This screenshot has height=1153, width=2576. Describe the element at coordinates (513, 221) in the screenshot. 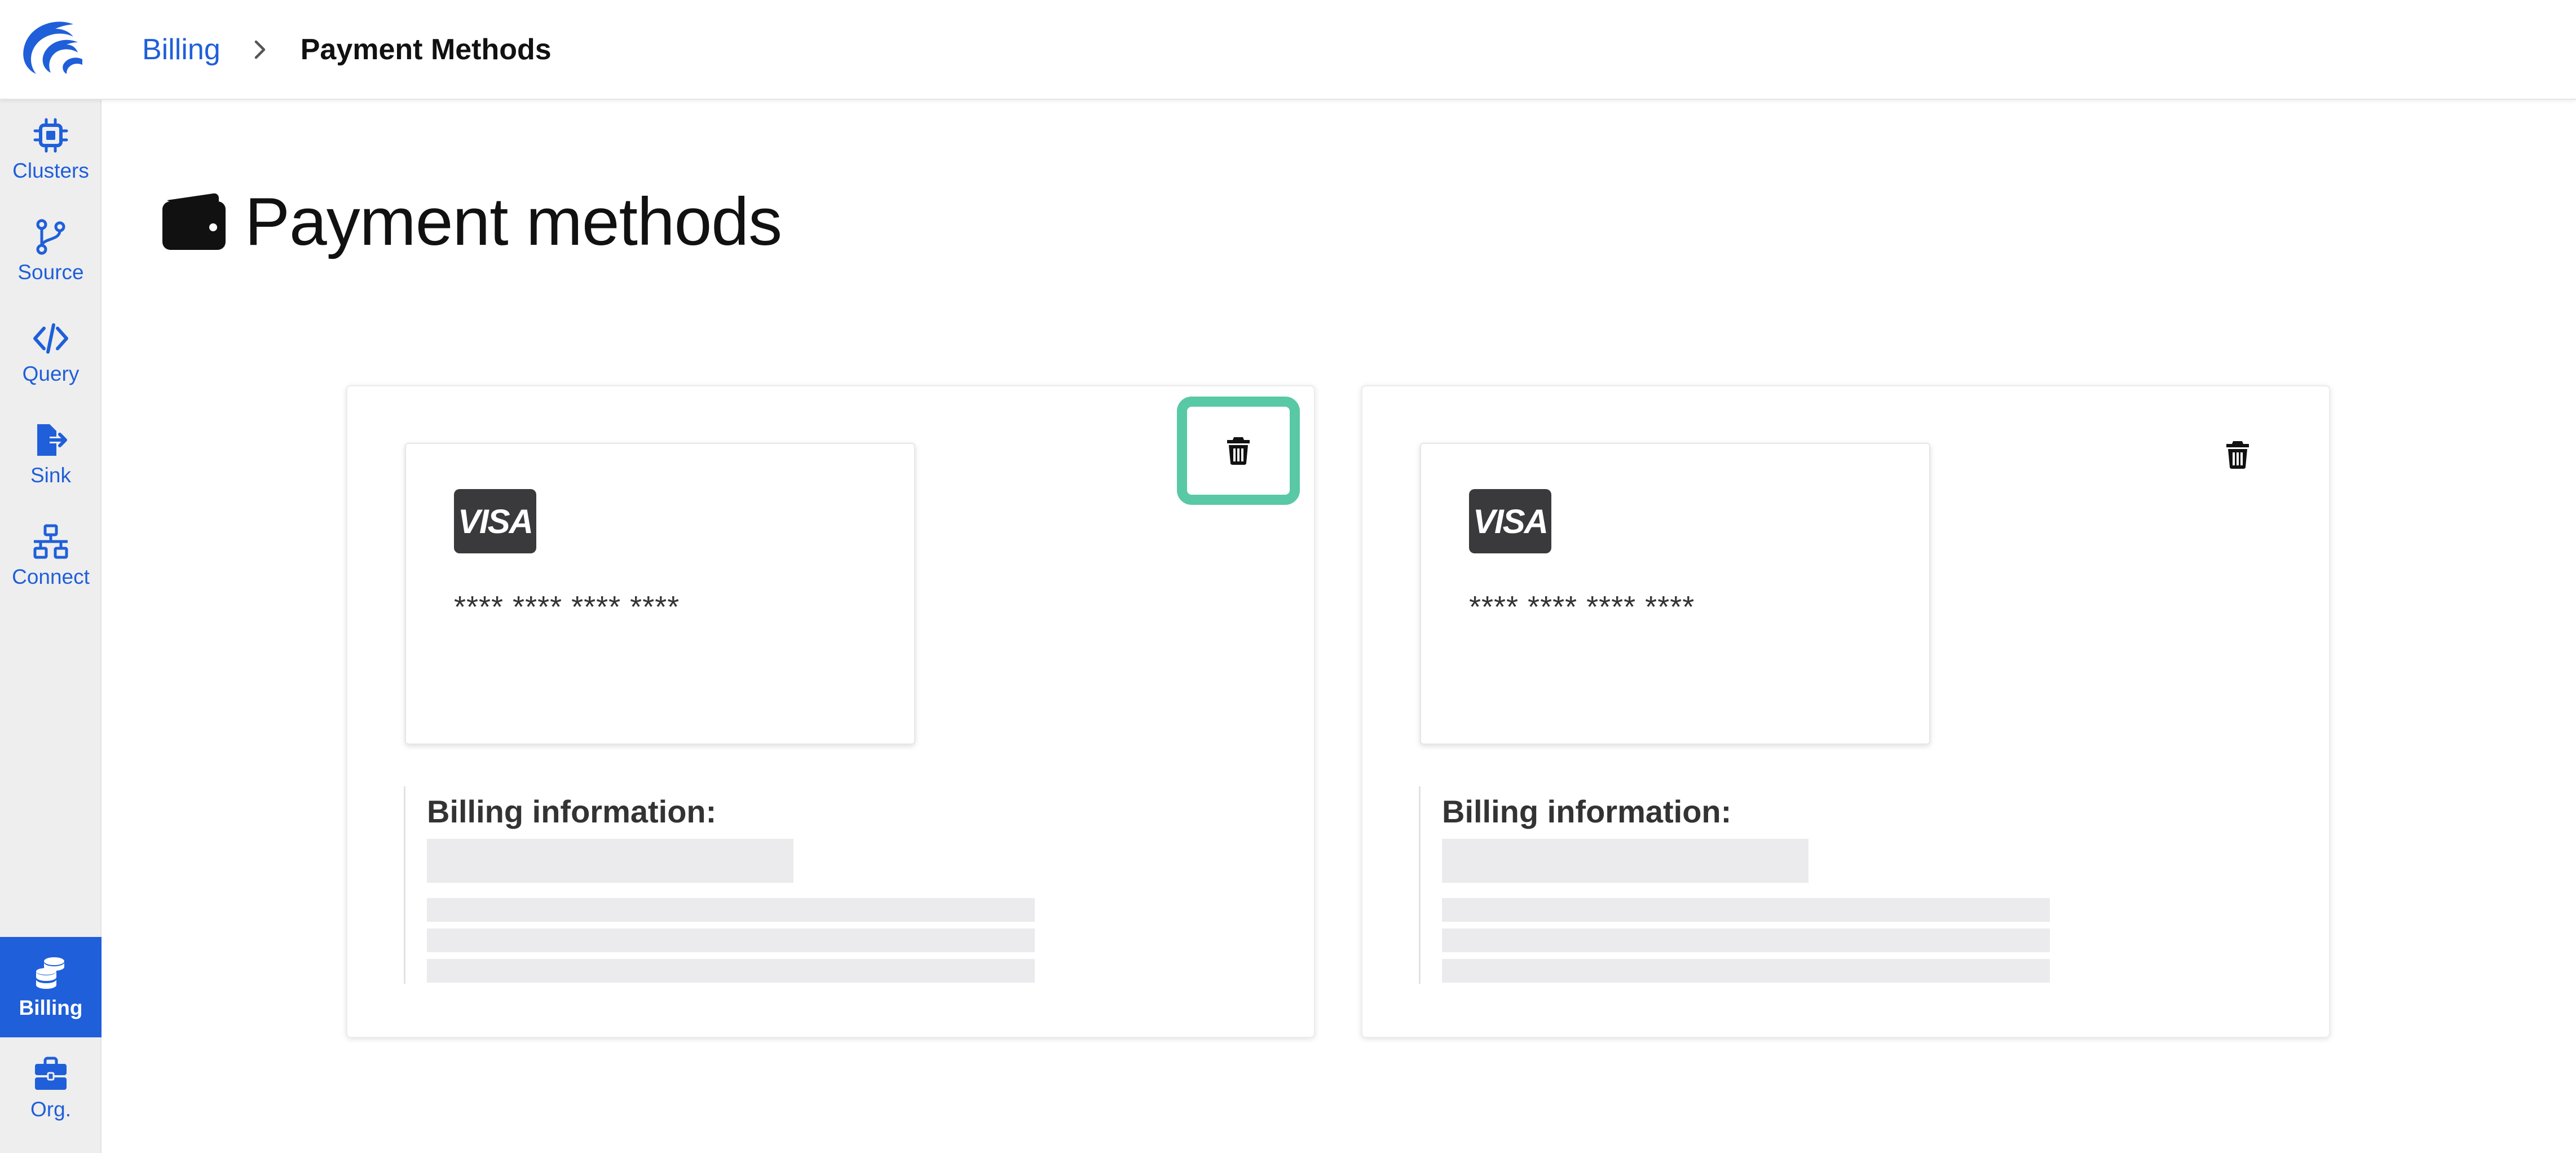

I see `page-title: Payment methods` at that location.